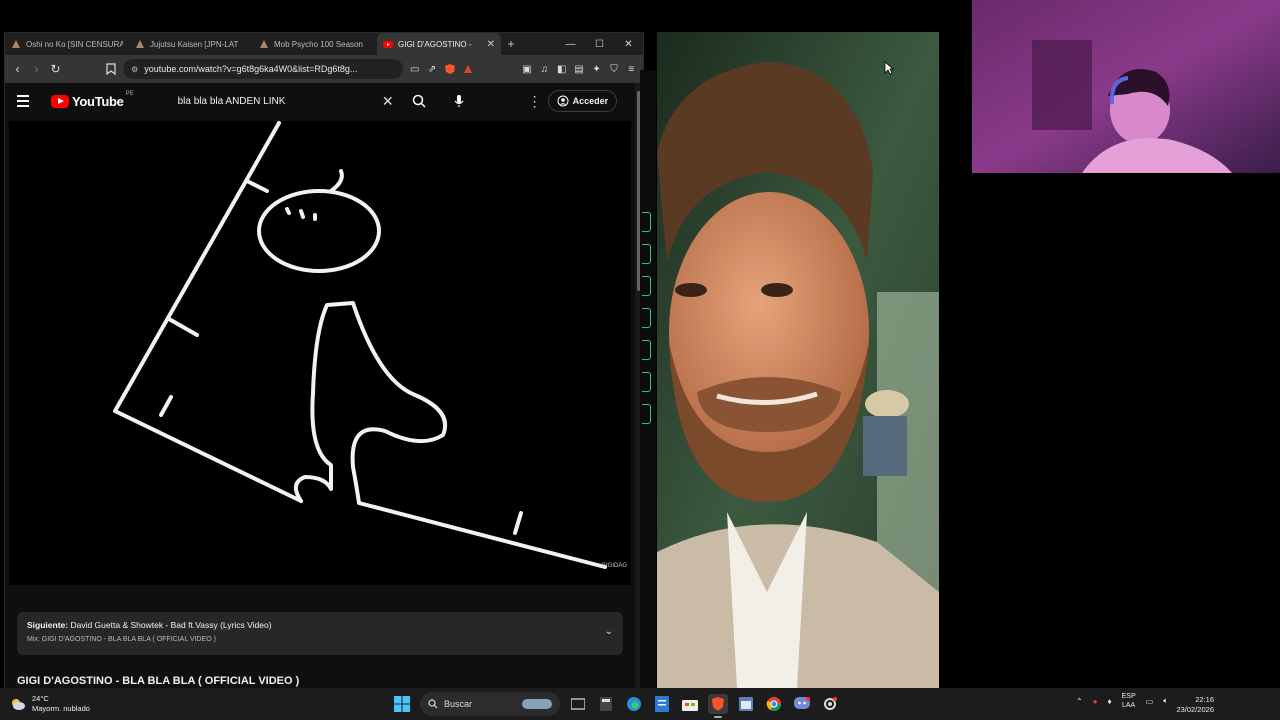 The width and height of the screenshot is (1280, 720). I want to click on clock-time: 22:16, so click(1204, 699).